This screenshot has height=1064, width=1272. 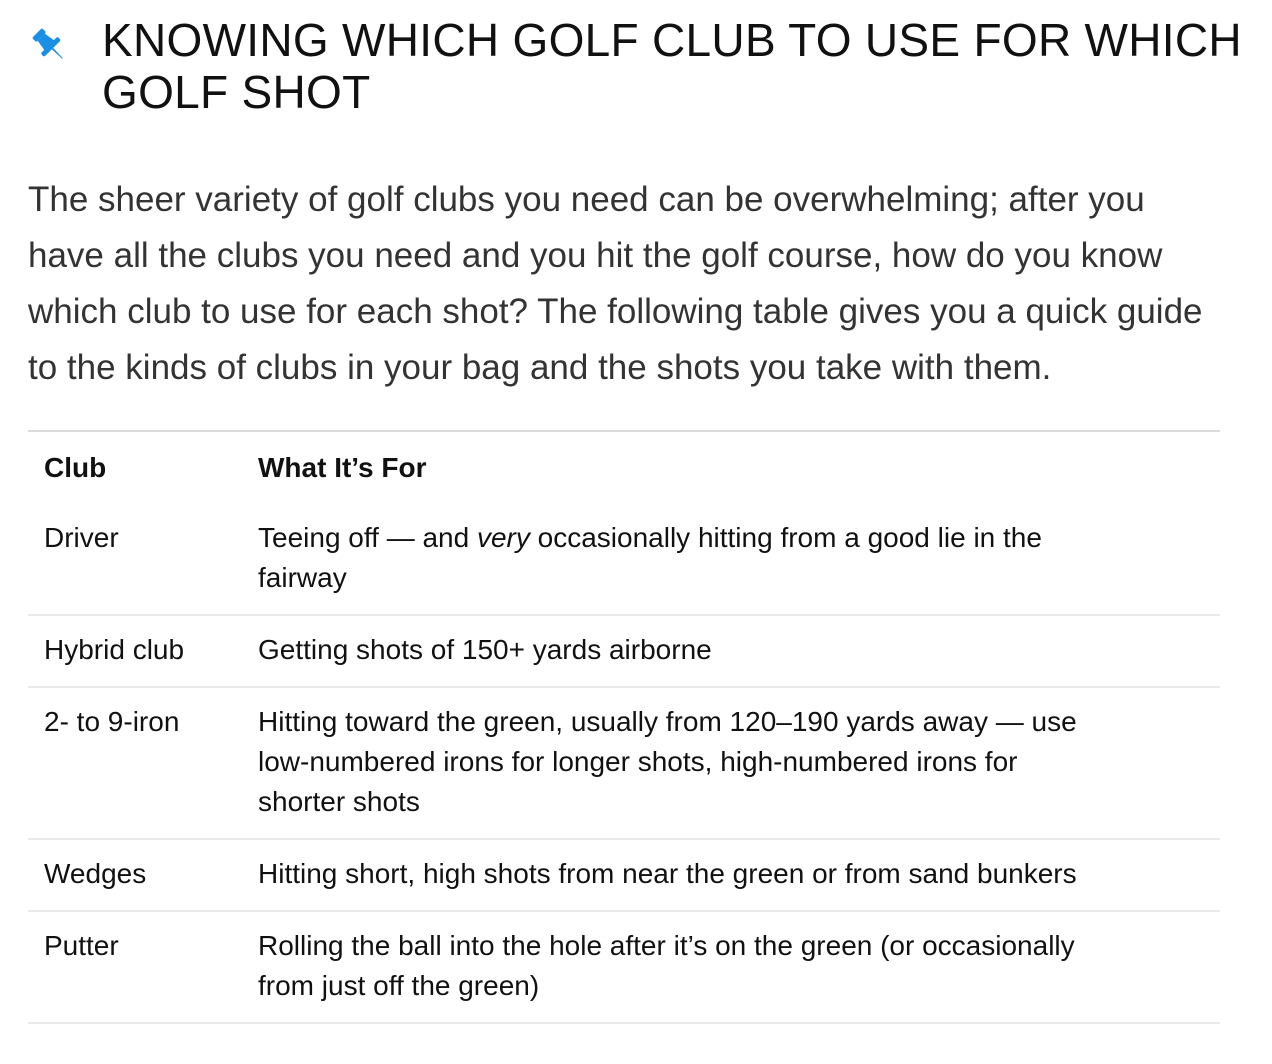 What do you see at coordinates (367, 537) in the screenshot?
I see `club-purpose-text: Teeing off — and` at bounding box center [367, 537].